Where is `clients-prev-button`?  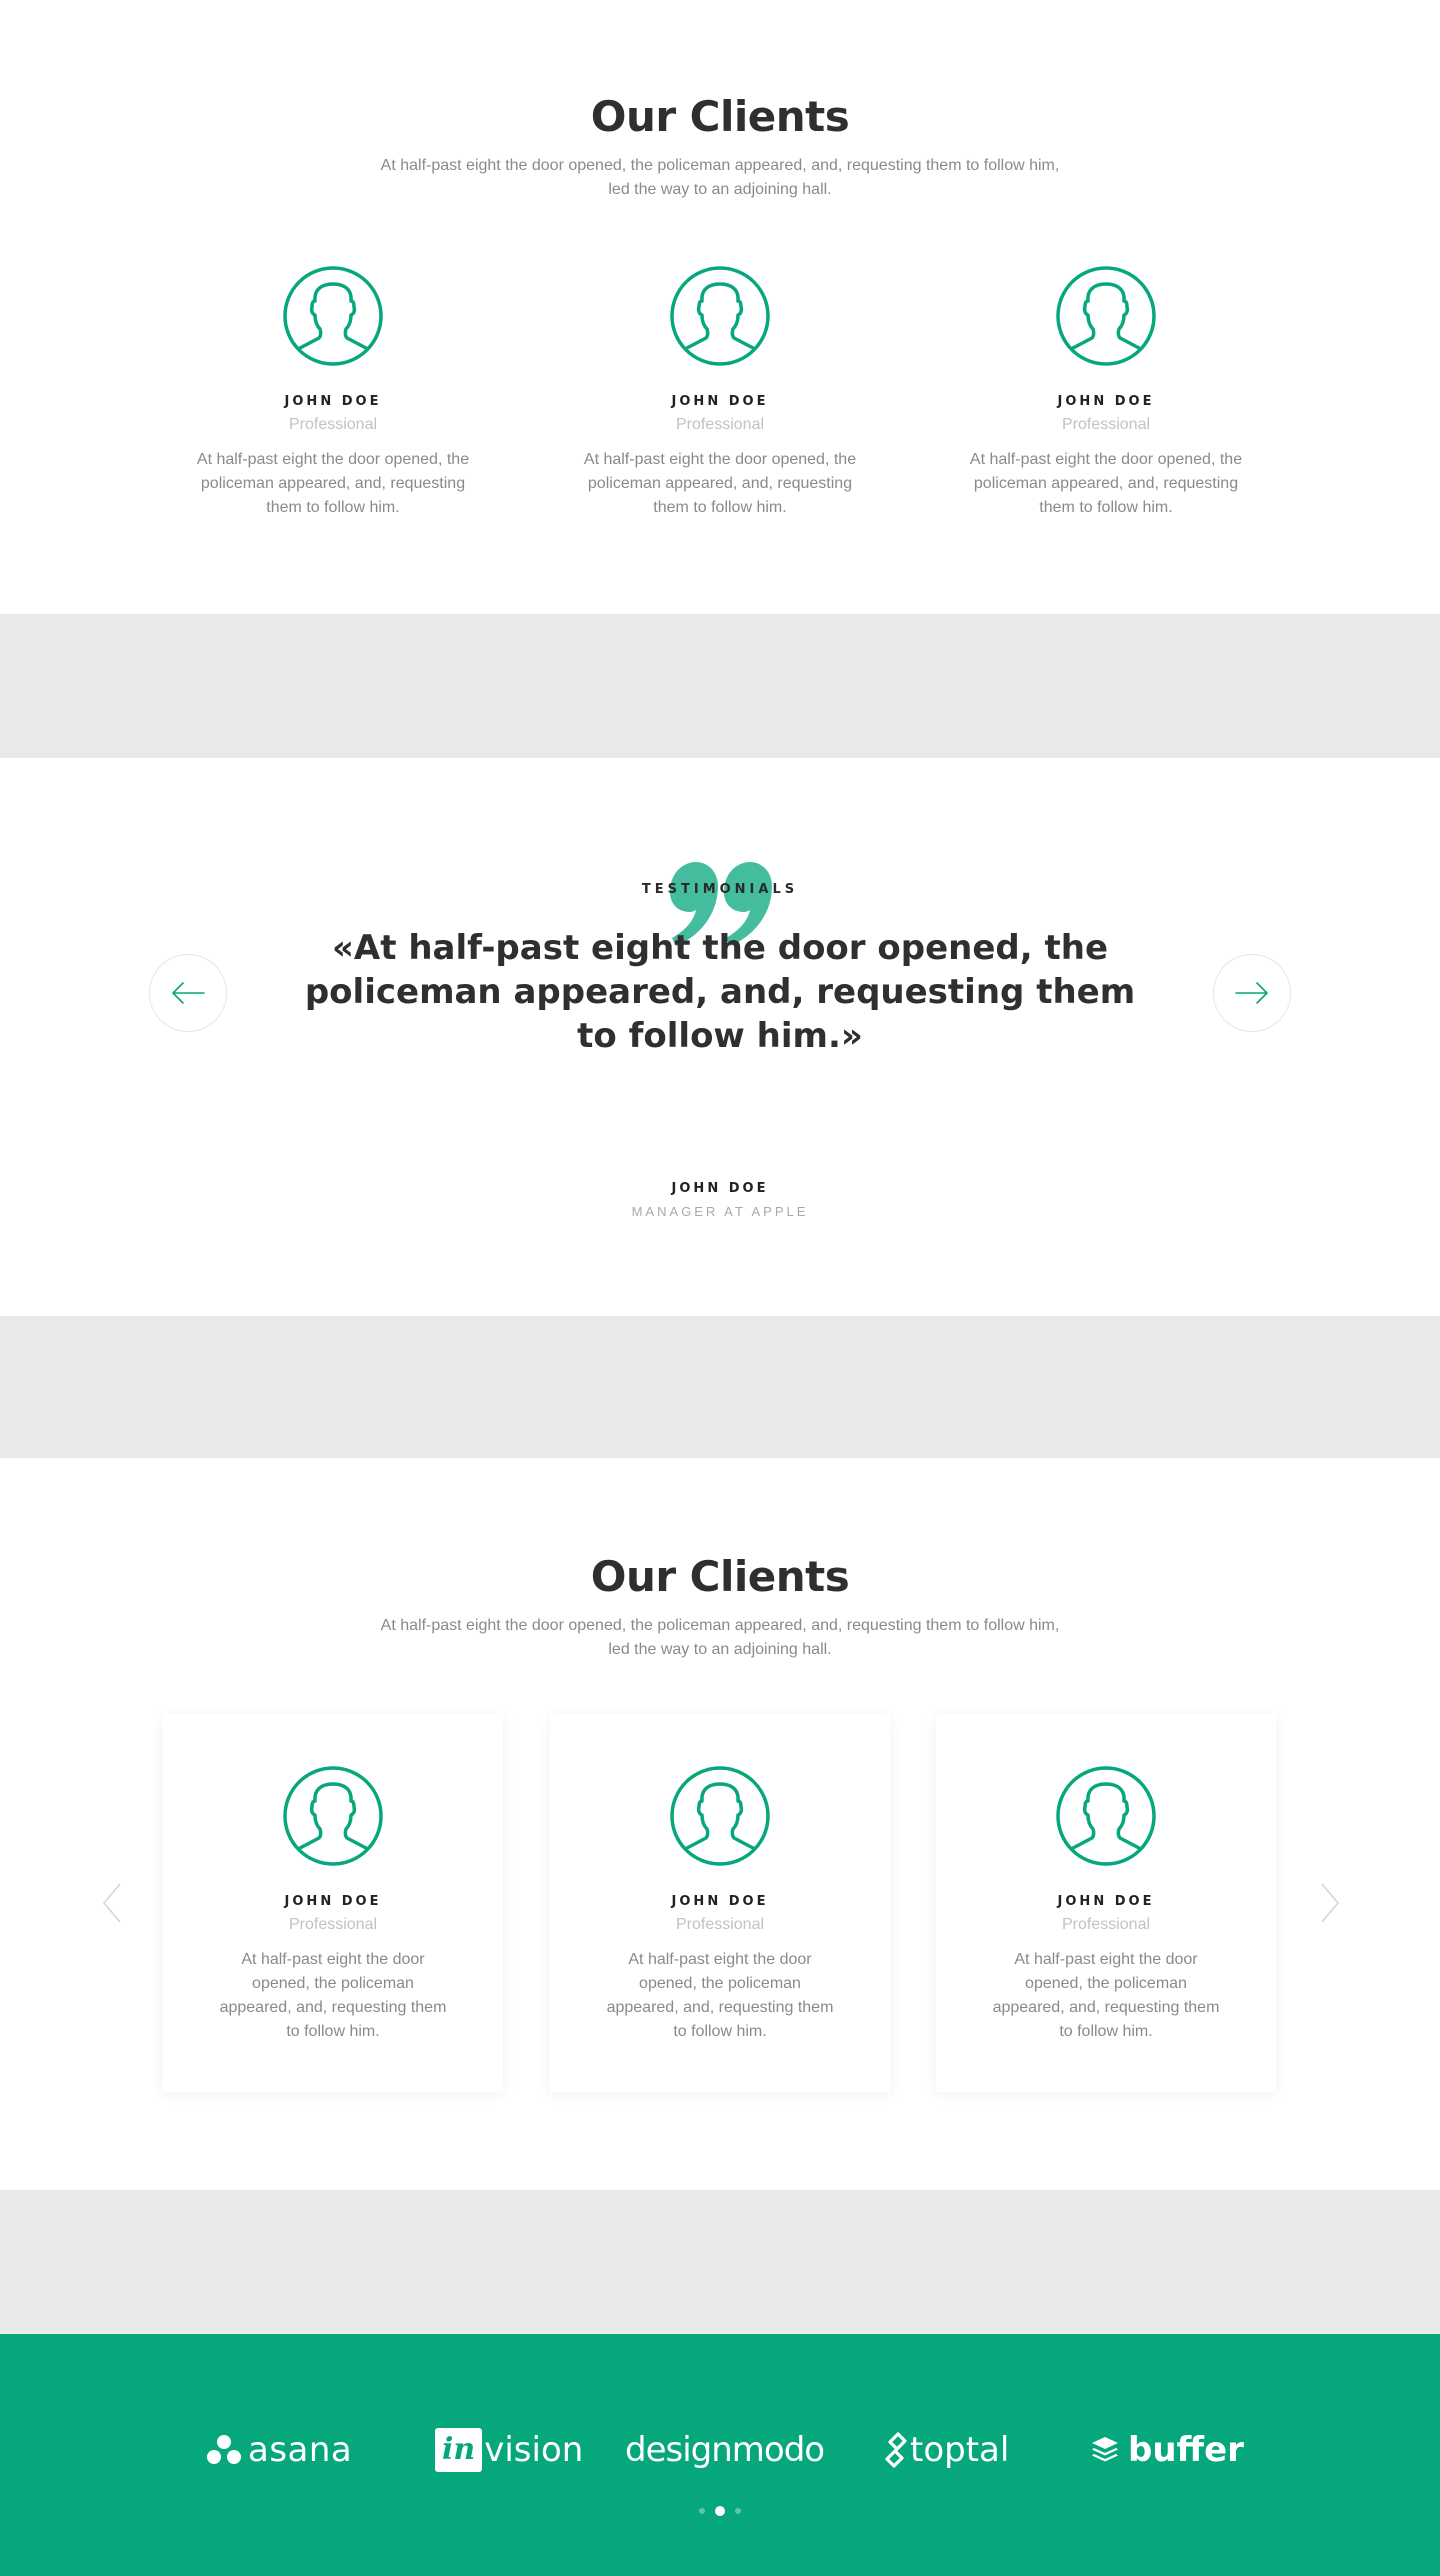
clients-prev-button is located at coordinates (111, 1903).